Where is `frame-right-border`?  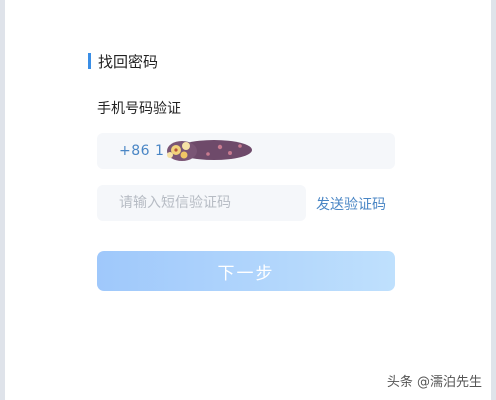
frame-right-border is located at coordinates (493, 200).